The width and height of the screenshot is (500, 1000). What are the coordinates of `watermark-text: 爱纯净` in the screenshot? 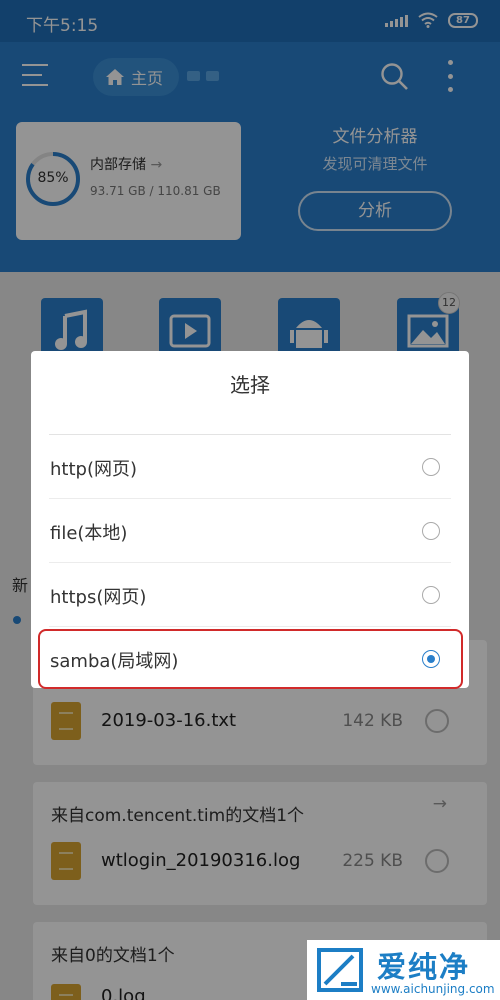 It's located at (424, 967).